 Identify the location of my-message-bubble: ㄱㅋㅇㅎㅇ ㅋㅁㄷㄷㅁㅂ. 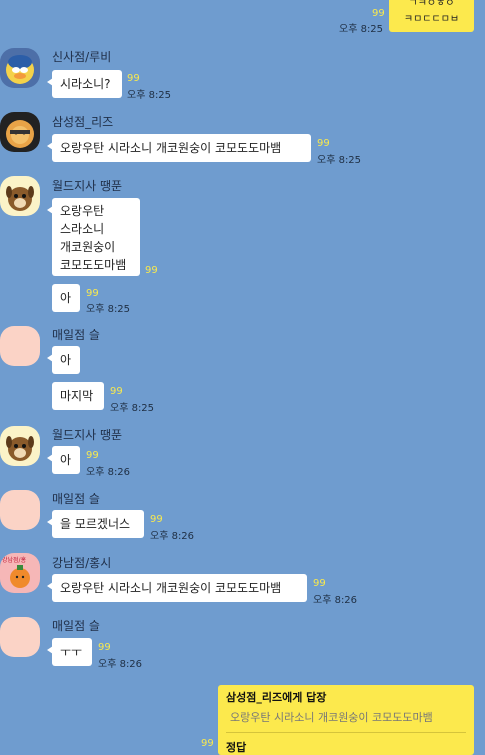
(431, 16).